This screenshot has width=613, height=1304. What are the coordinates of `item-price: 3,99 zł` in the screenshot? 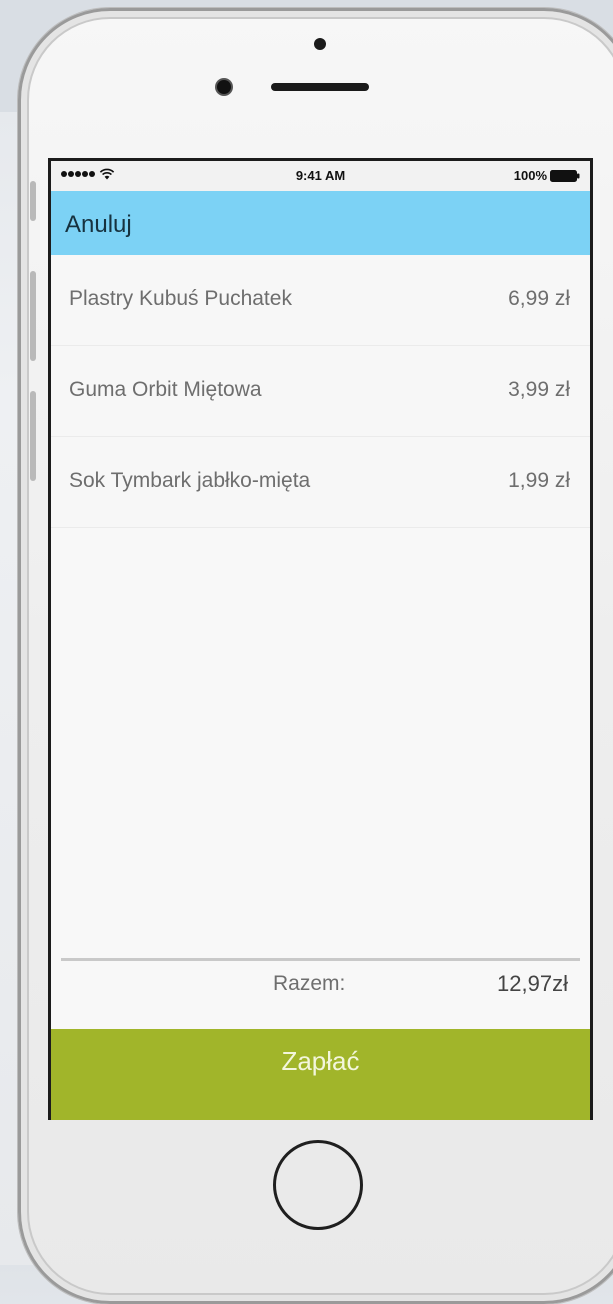 It's located at (539, 389).